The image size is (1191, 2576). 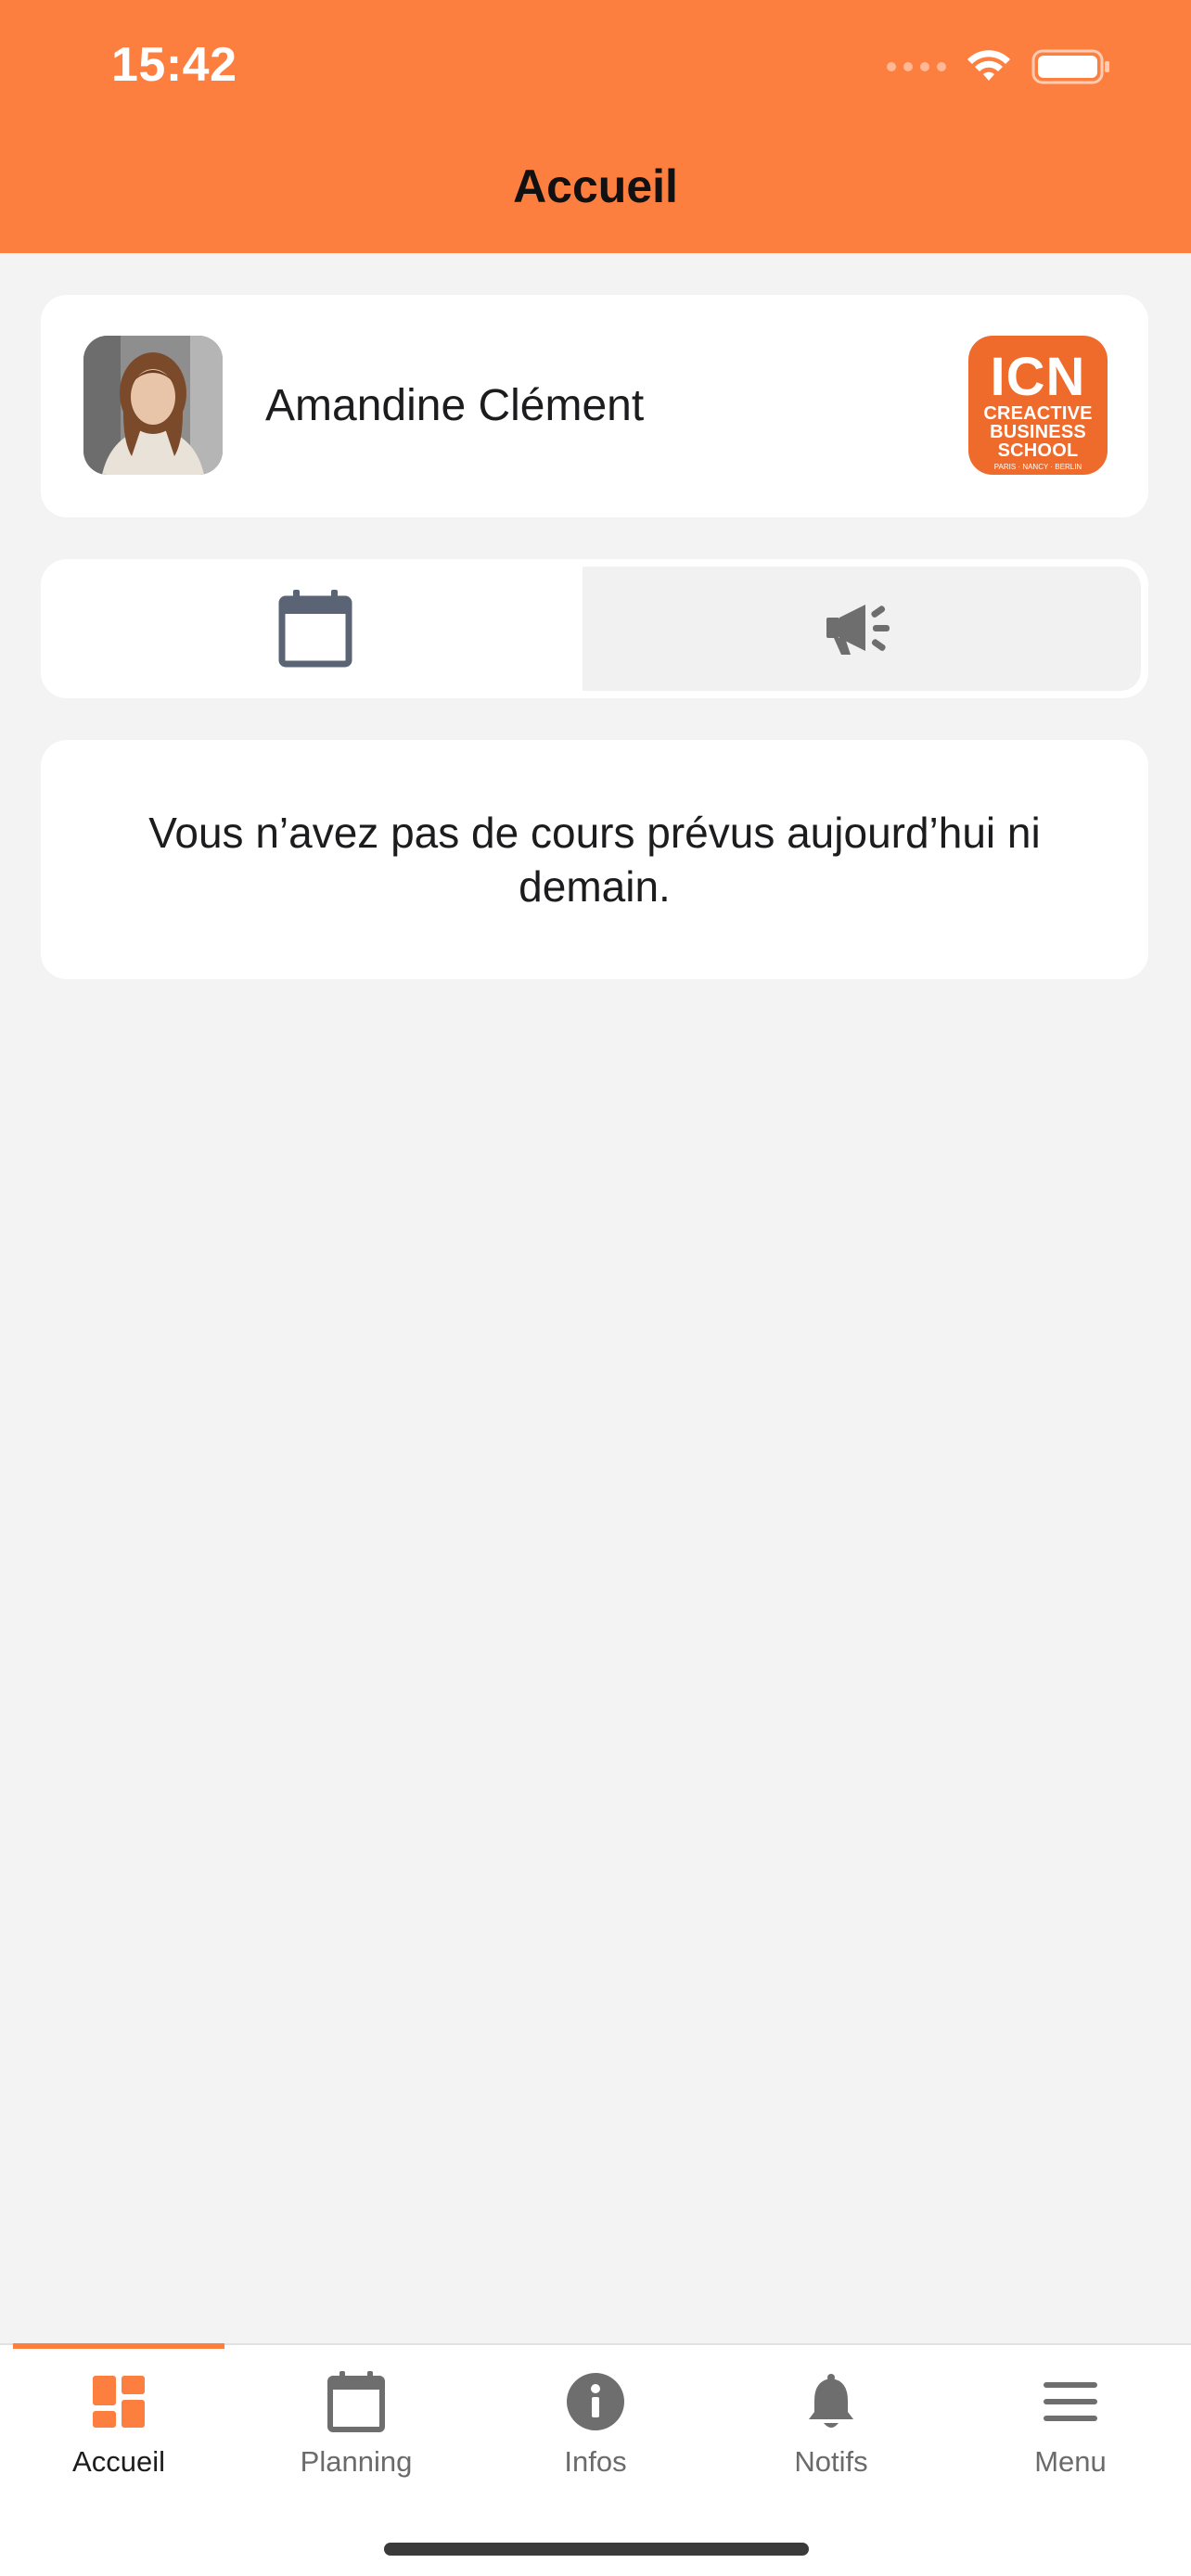 I want to click on nav-label: Menu, so click(x=1070, y=2461).